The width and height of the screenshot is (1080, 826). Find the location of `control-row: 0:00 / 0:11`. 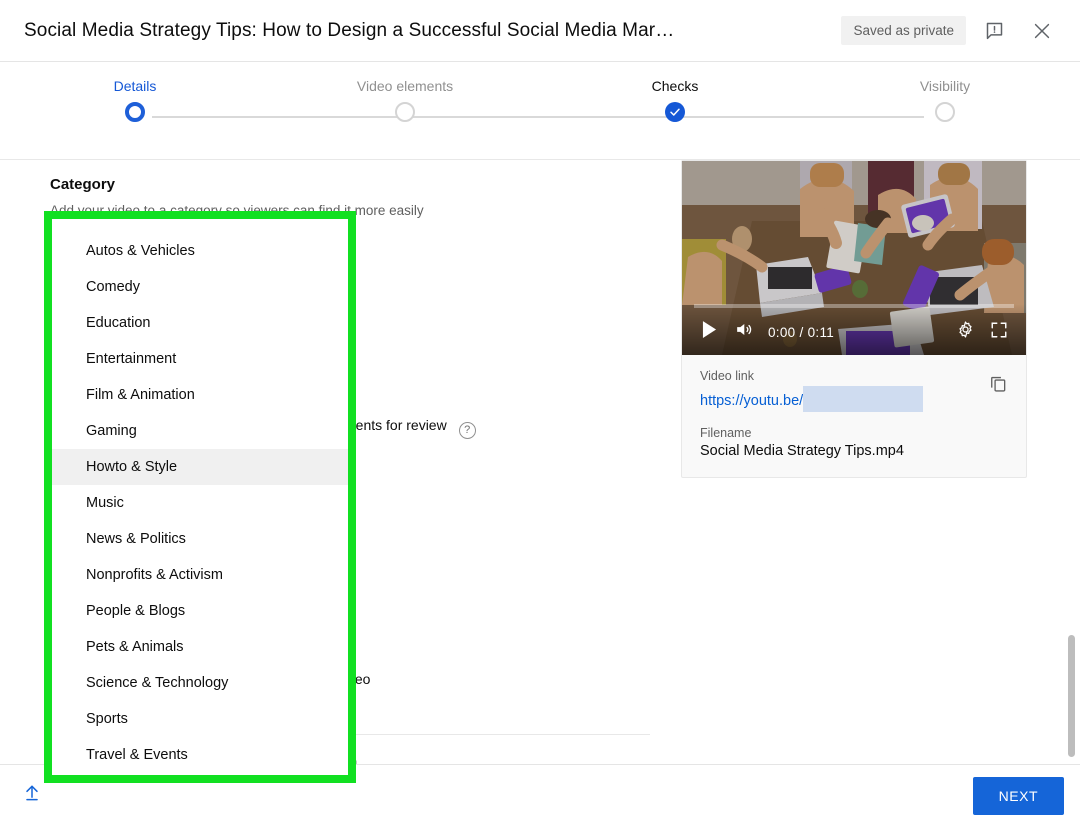

control-row: 0:00 / 0:11 is located at coordinates (854, 332).